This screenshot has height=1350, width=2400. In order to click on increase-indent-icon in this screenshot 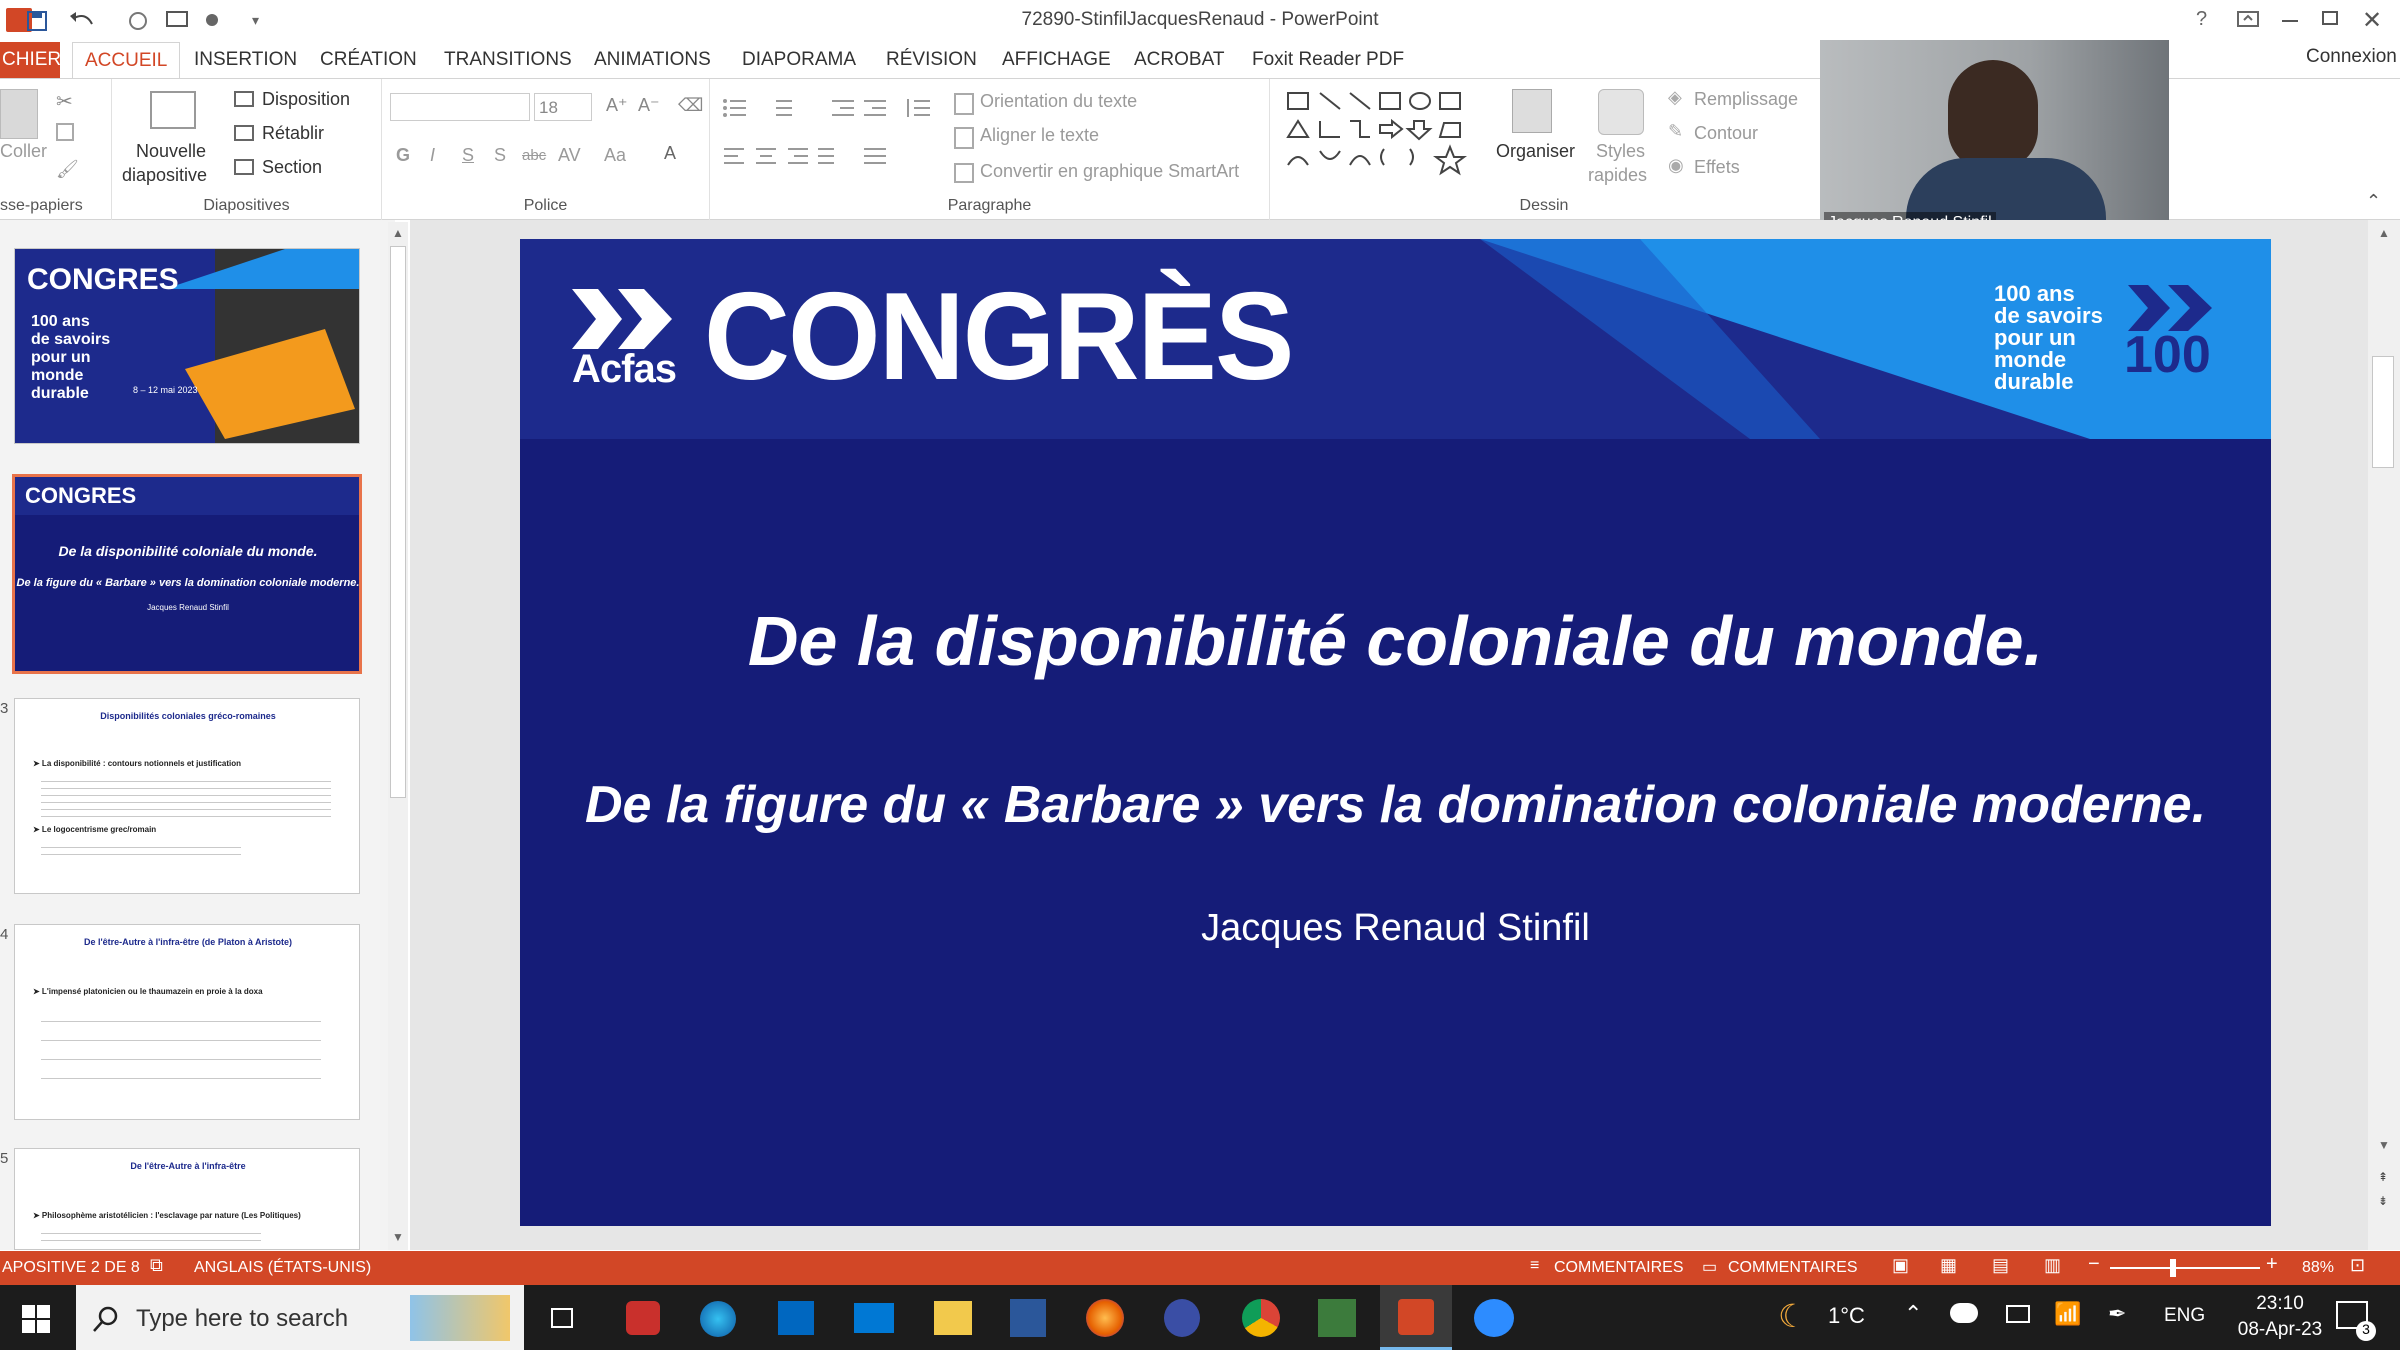, I will do `click(875, 108)`.